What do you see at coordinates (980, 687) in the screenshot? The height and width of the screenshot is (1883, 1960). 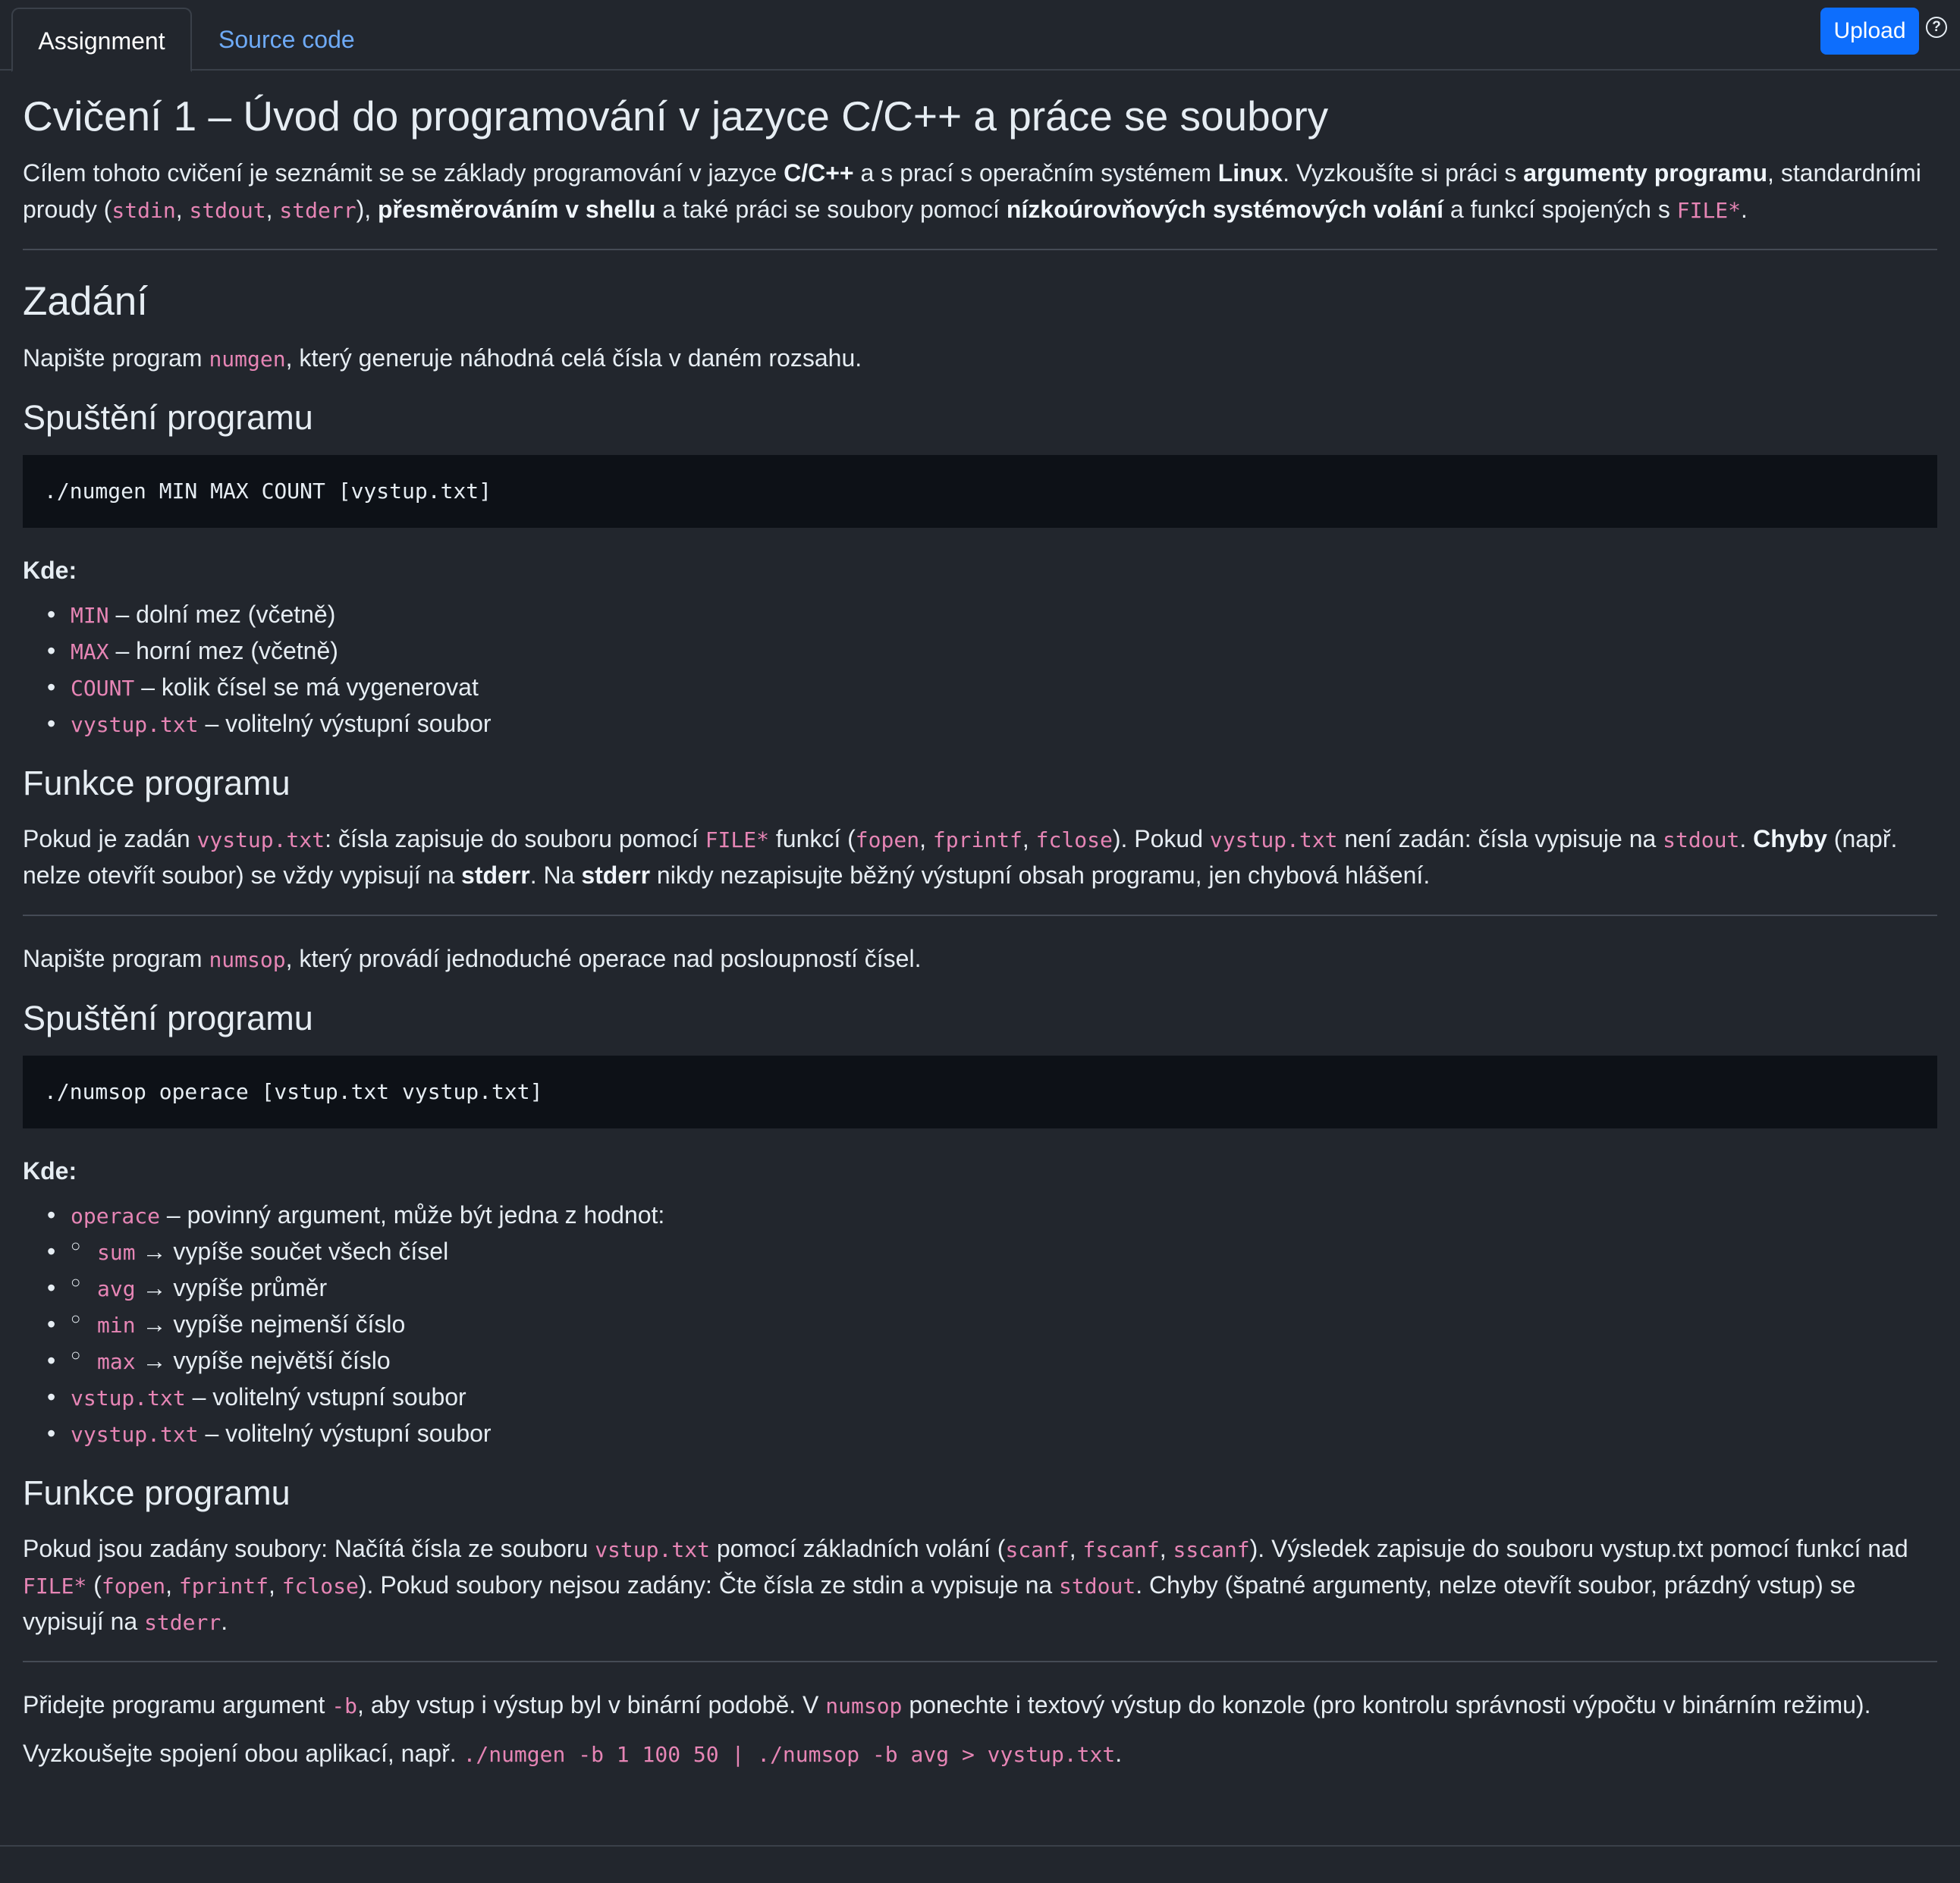 I see `list-item: COUNT – kolik čísel se má vygenerovat` at bounding box center [980, 687].